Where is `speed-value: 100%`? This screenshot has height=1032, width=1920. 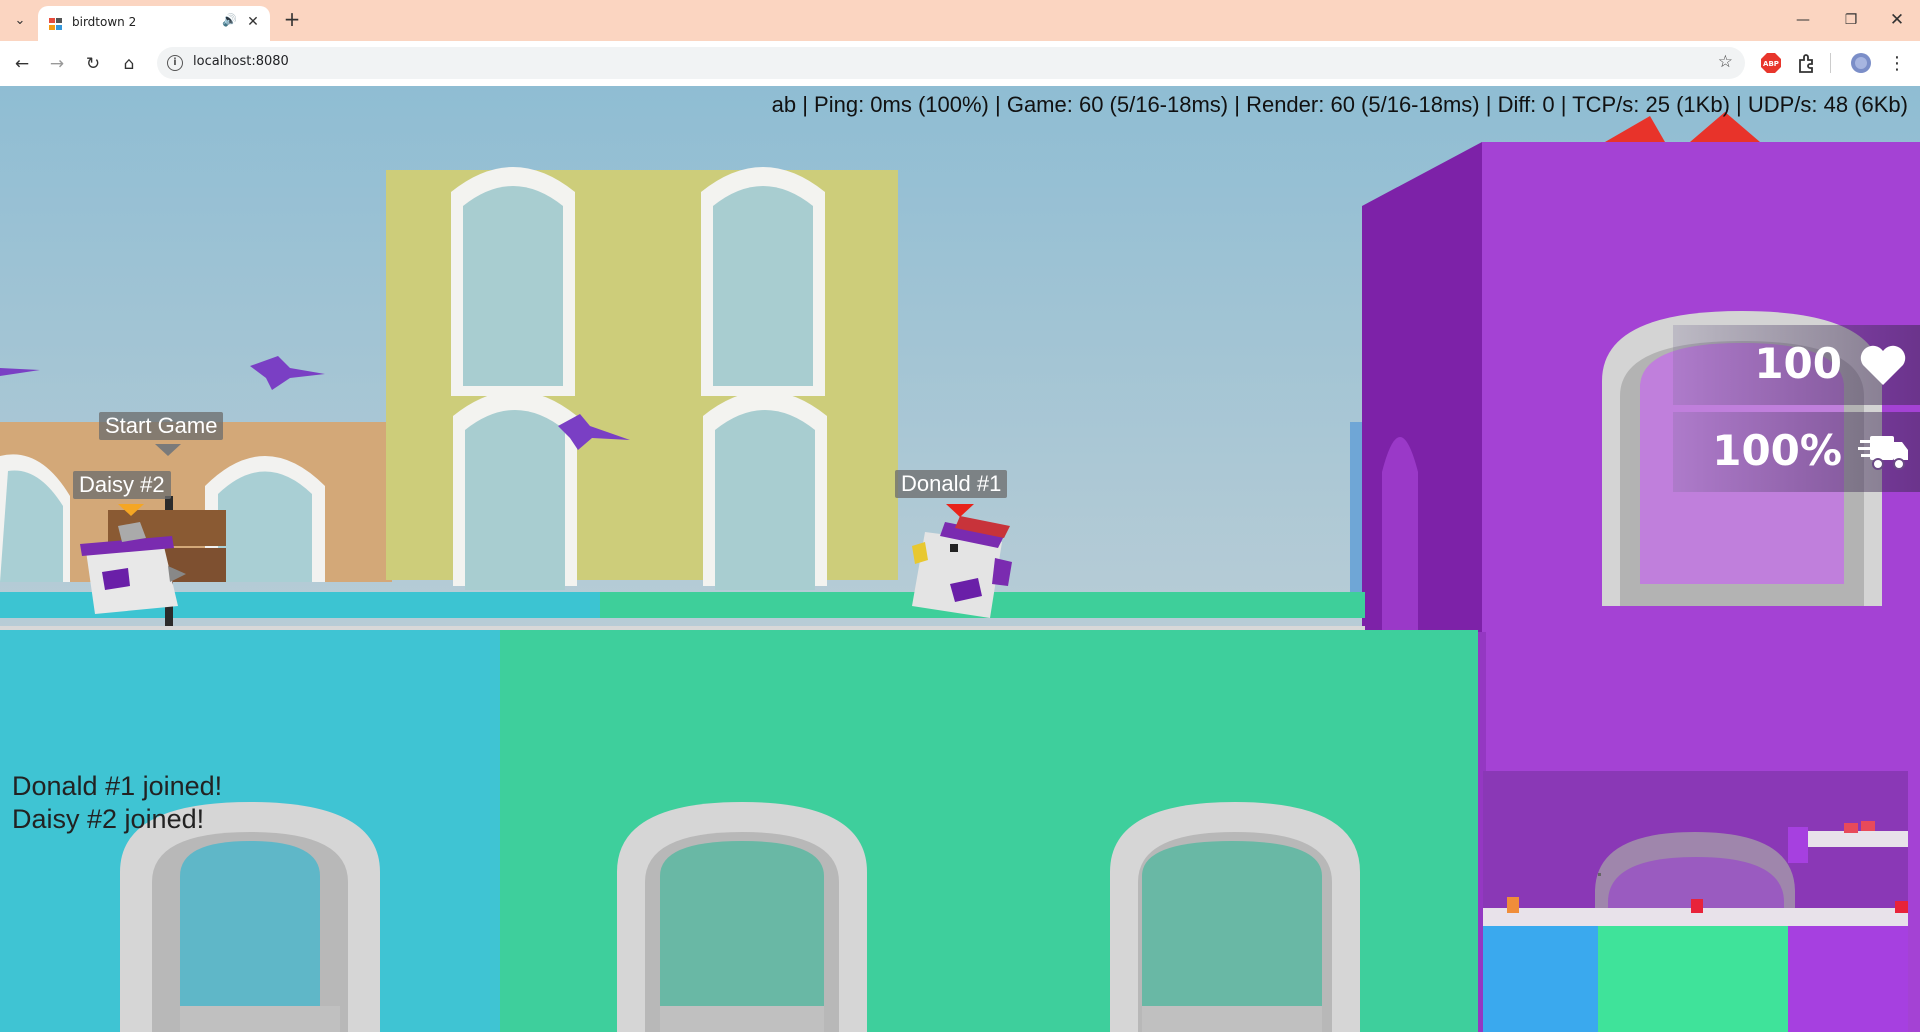 speed-value: 100% is located at coordinates (1777, 450).